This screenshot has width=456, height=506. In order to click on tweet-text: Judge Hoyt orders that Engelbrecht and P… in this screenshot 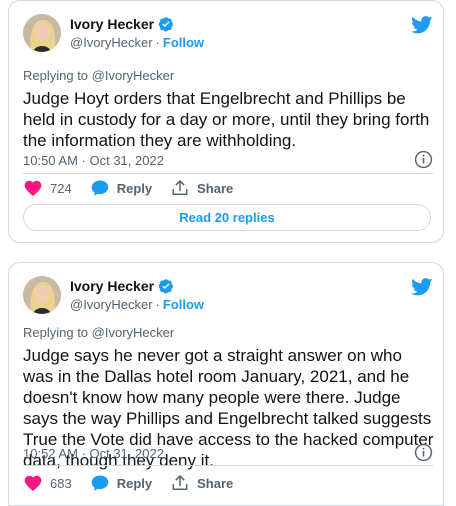, I will do `click(226, 119)`.